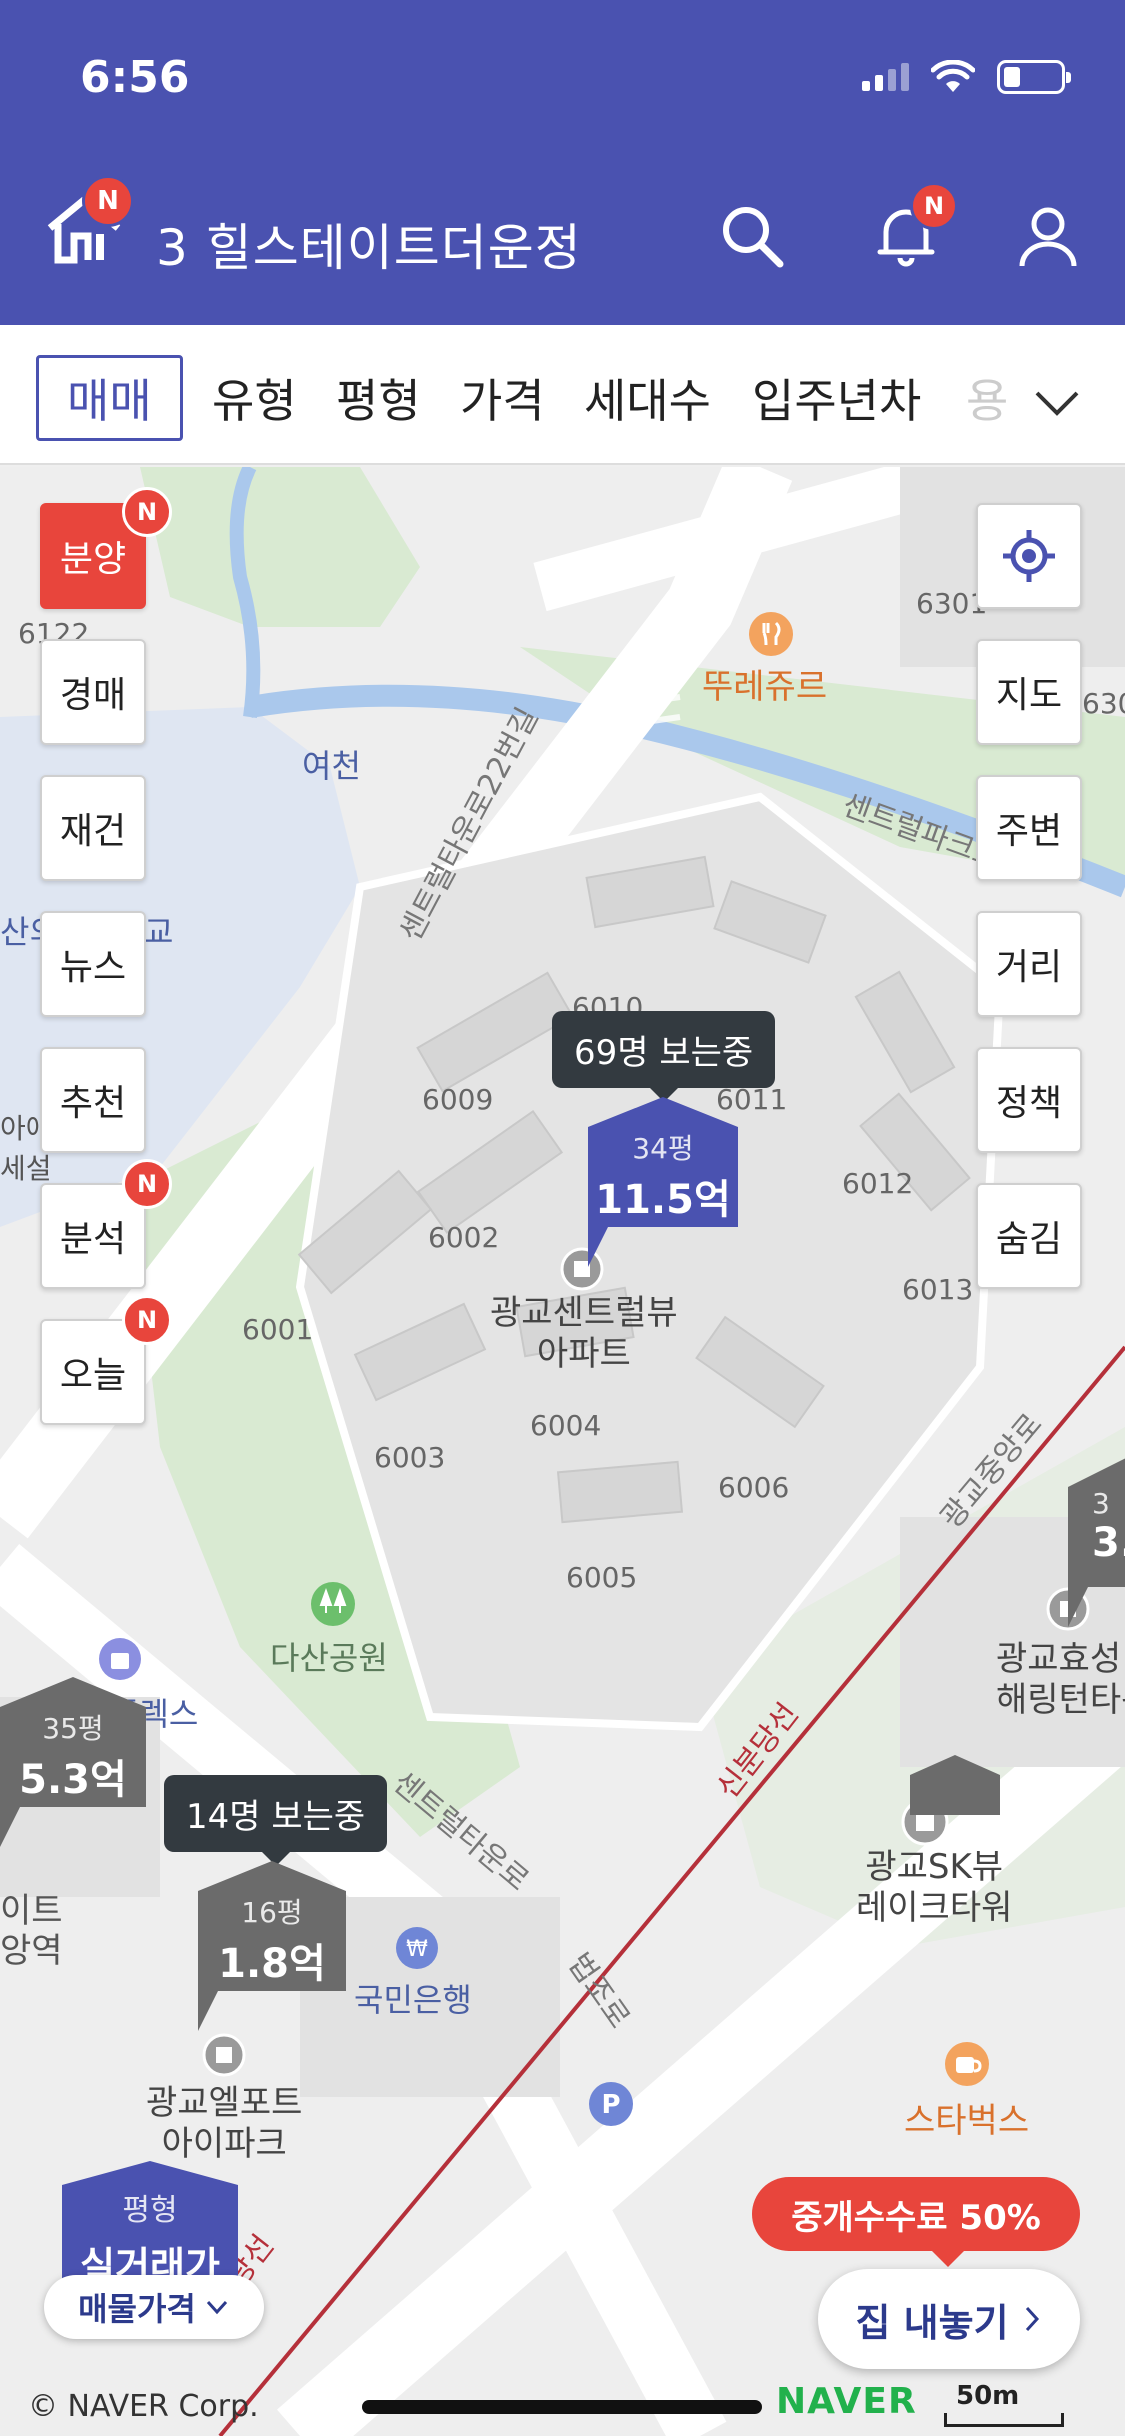  Describe the element at coordinates (932, 2322) in the screenshot. I see `list-property-label: 집 내놓기` at that location.